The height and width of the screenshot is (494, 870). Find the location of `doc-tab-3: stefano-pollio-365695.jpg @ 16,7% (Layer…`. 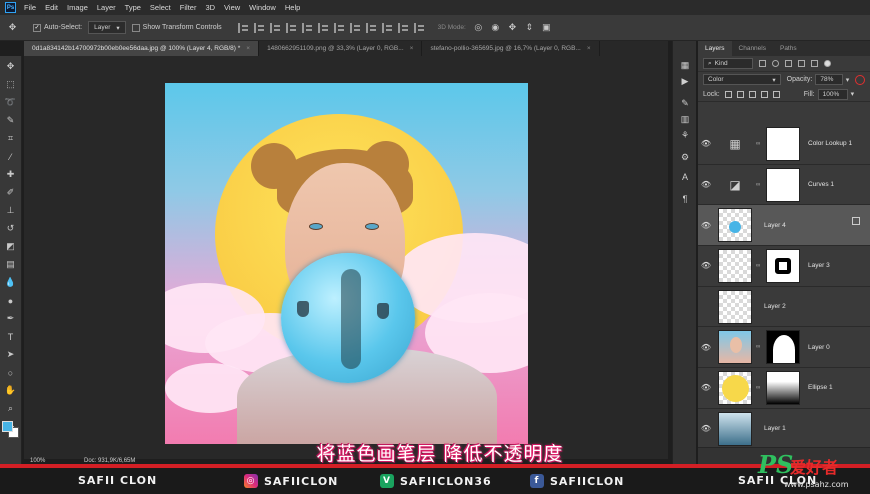

doc-tab-3: stefano-pollio-365695.jpg @ 16,7% (Layer… is located at coordinates (511, 48).